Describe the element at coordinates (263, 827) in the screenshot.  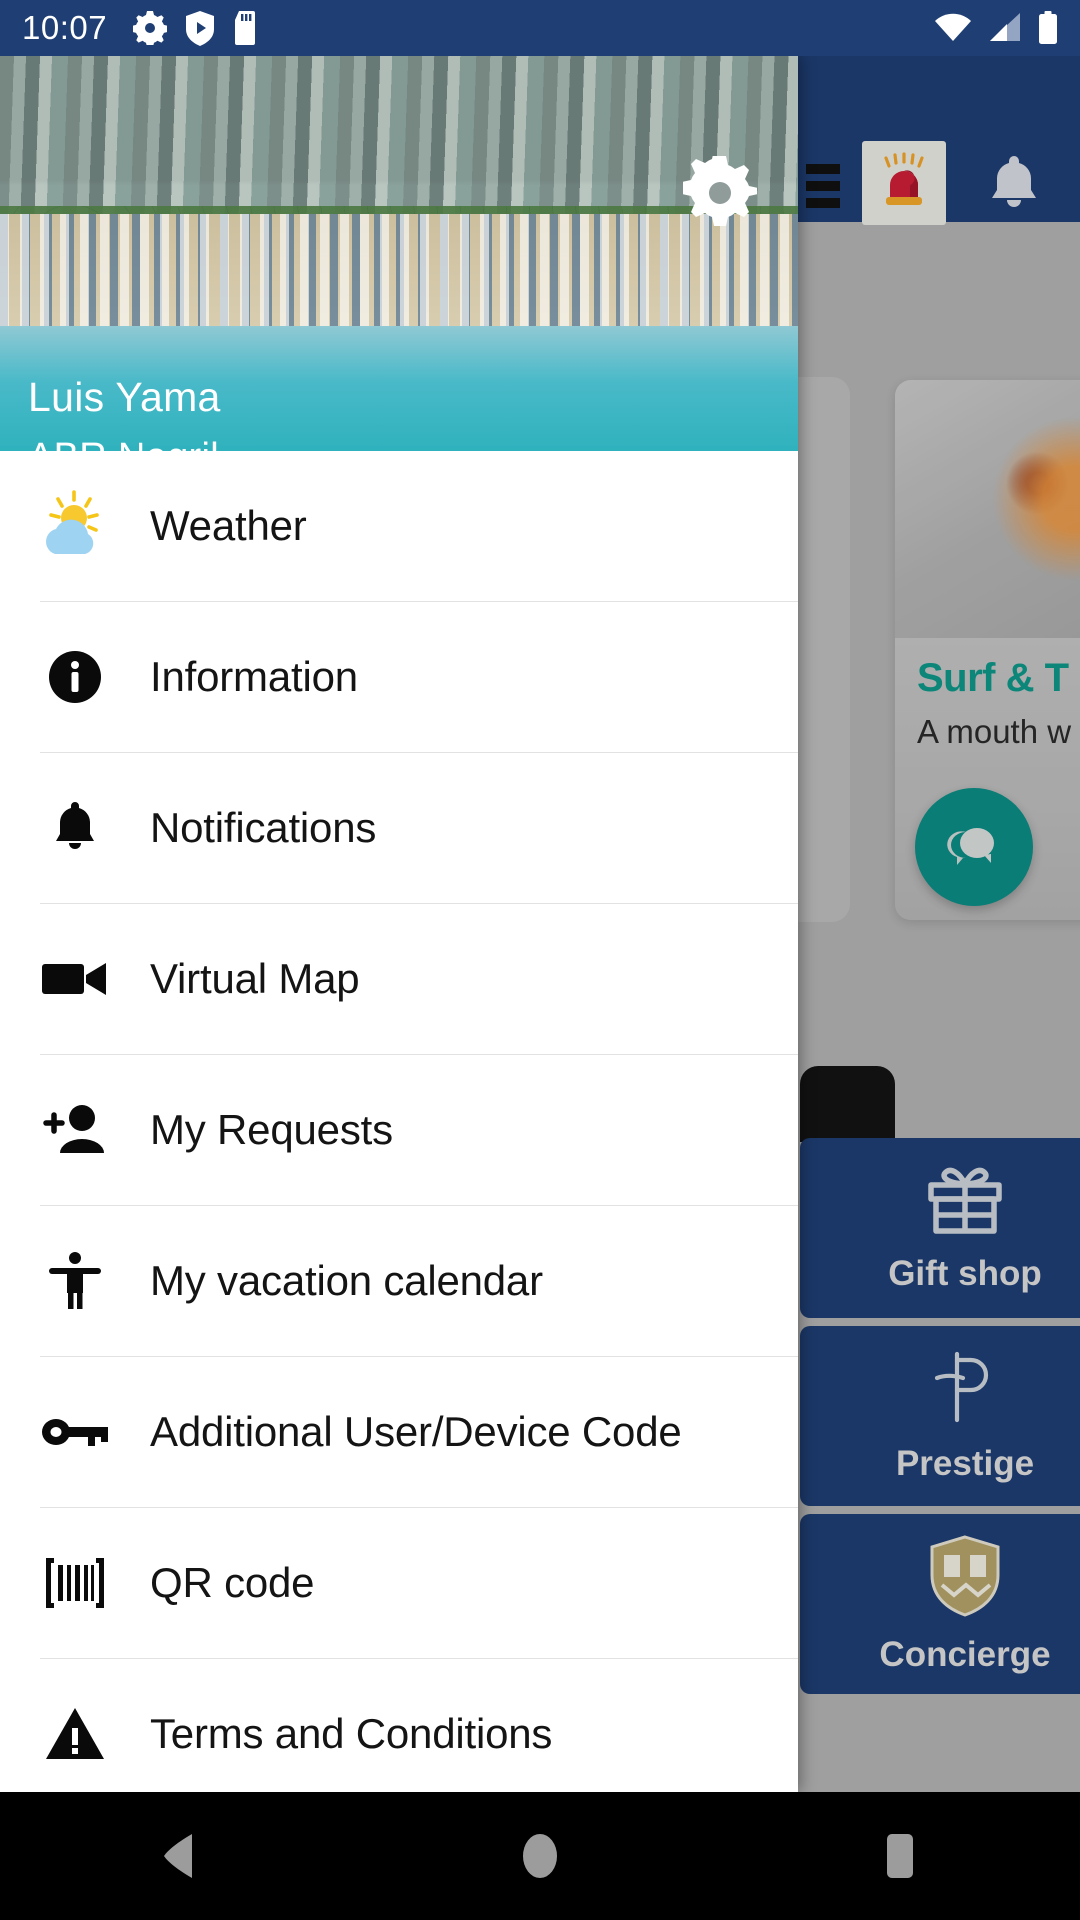
I see `drawer-item-label: Notifications` at that location.